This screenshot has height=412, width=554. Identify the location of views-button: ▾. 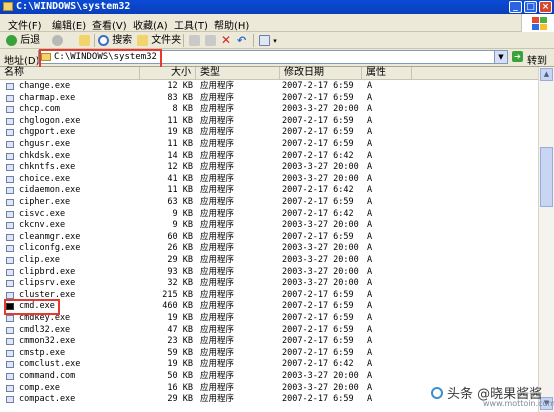
(268, 40).